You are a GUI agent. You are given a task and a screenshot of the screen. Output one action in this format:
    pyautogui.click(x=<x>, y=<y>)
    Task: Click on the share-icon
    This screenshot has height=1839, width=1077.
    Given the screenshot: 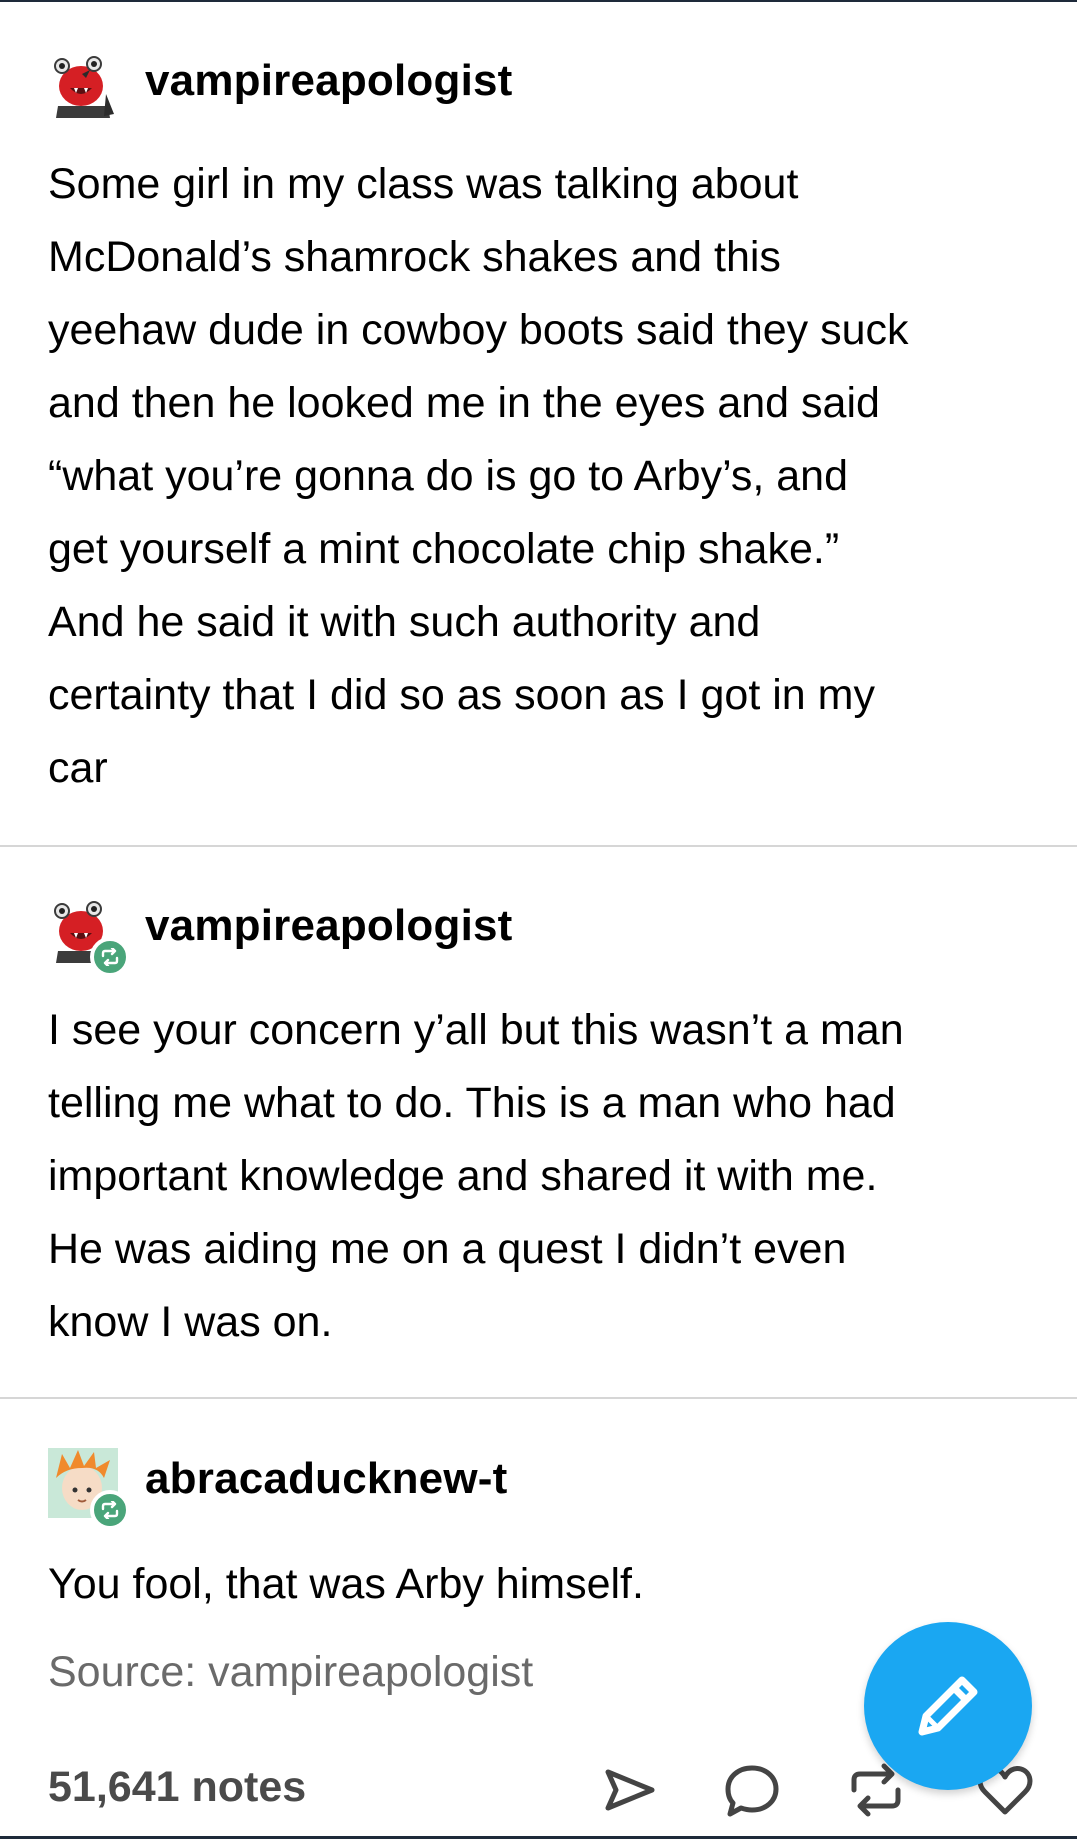 What is the action you would take?
    pyautogui.click(x=630, y=1790)
    